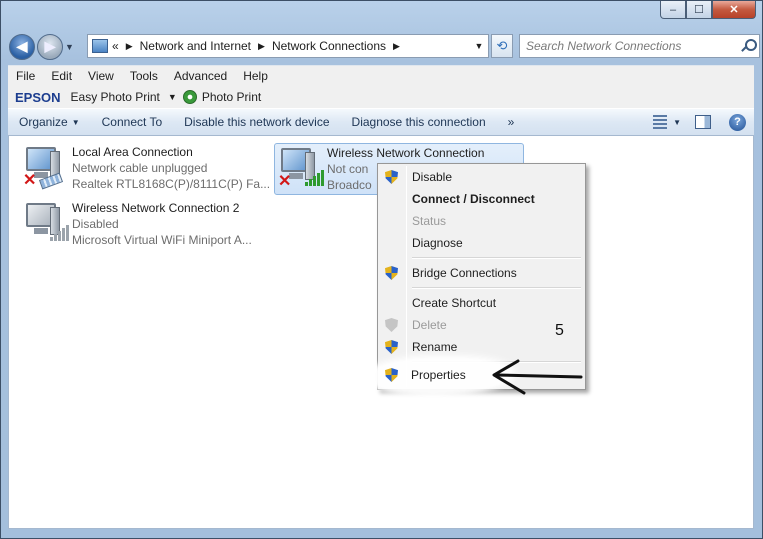 Image resolution: width=763 pixels, height=539 pixels. I want to click on wireless-adapter-icon: ✕, so click(300, 168).